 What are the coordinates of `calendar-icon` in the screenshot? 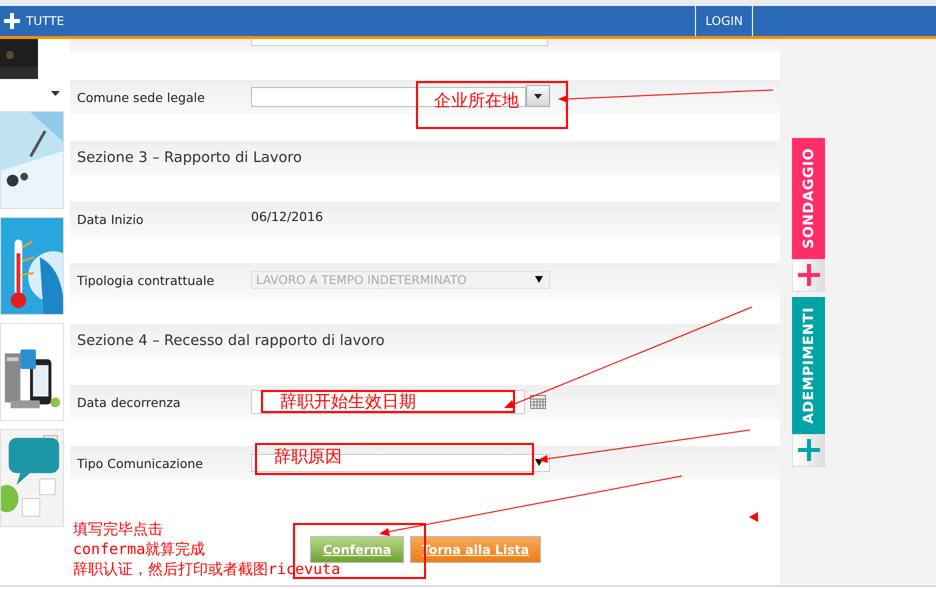 It's located at (538, 402).